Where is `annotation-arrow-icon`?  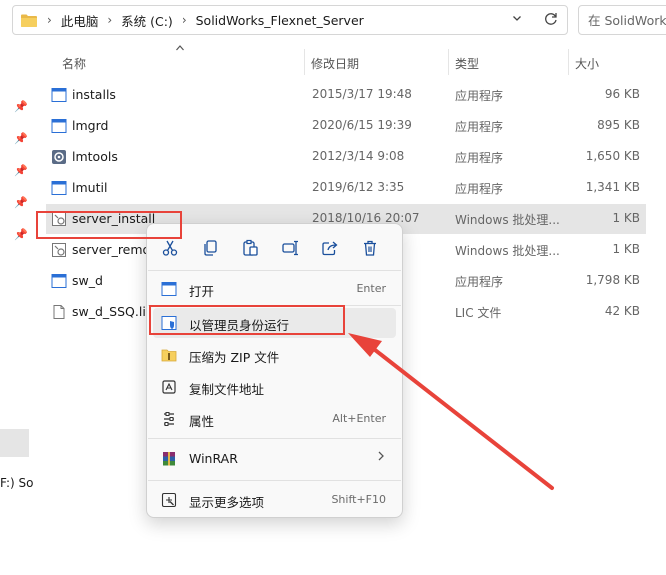 annotation-arrow-icon is located at coordinates (451, 411).